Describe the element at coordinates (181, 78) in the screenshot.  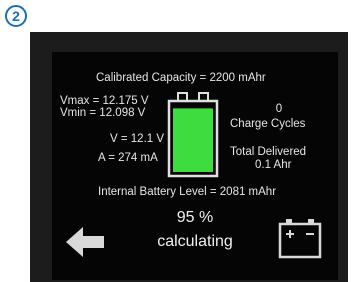
I see `calibrated-capacity-text: Calibrated Capacity = 2200 mAhr` at that location.